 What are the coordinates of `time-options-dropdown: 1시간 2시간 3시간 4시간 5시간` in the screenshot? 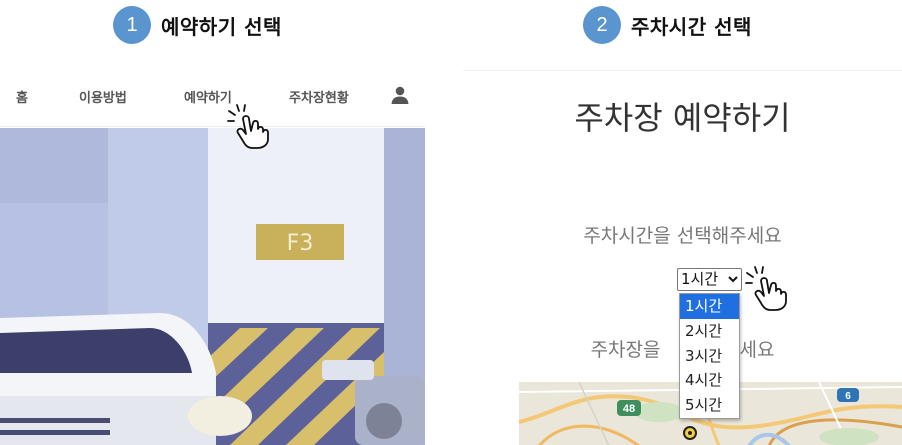 It's located at (709, 356).